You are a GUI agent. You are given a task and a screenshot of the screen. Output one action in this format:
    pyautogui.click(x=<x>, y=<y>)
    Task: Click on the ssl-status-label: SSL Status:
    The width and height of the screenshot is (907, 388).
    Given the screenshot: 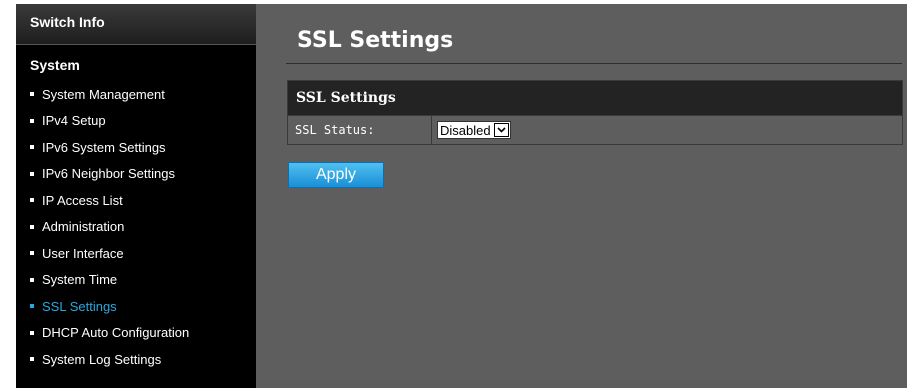 What is the action you would take?
    pyautogui.click(x=360, y=130)
    